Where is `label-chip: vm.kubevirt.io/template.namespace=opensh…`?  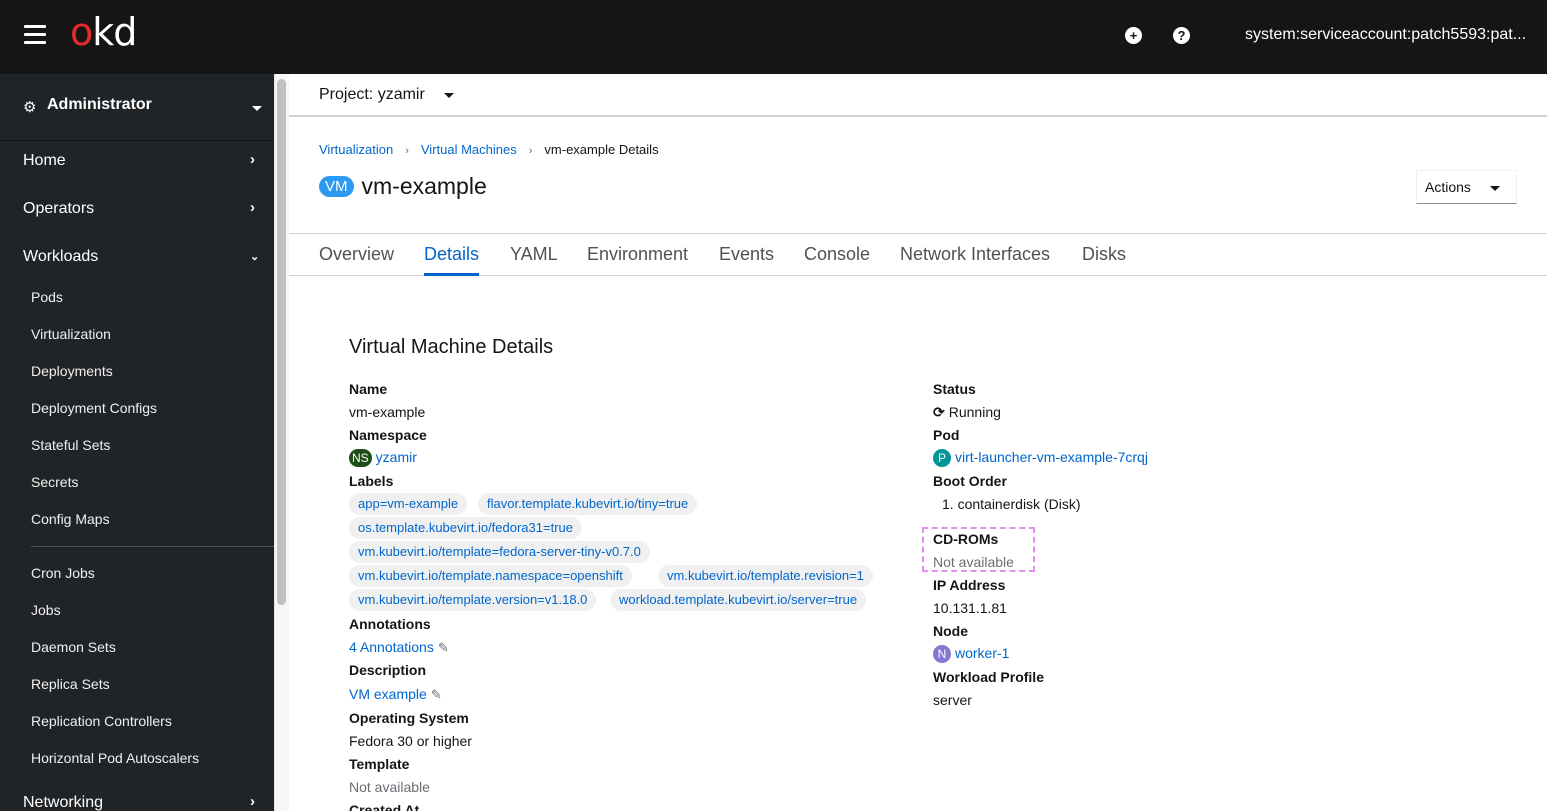 label-chip: vm.kubevirt.io/template.namespace=opensh… is located at coordinates (490, 576).